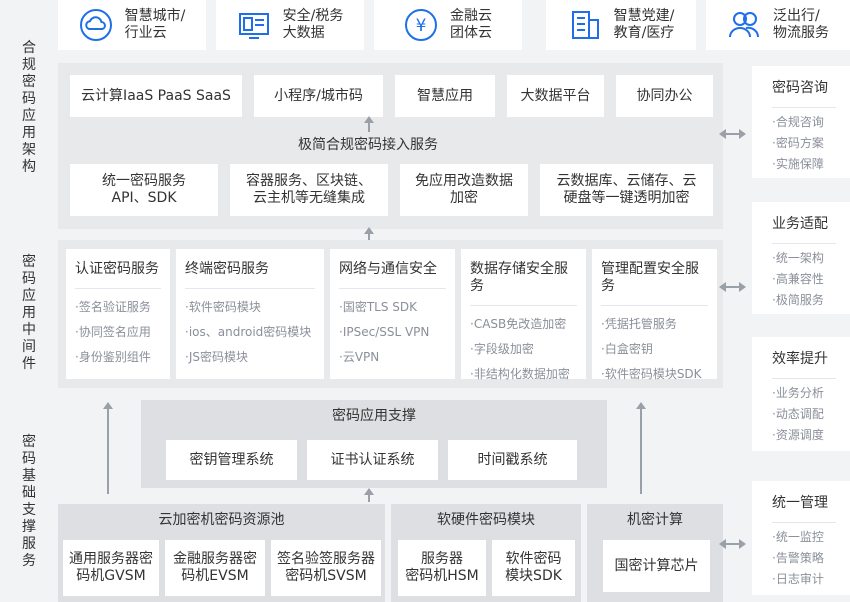 The image size is (850, 602). I want to click on support-cert-auth: 证书认证系统, so click(372, 460).